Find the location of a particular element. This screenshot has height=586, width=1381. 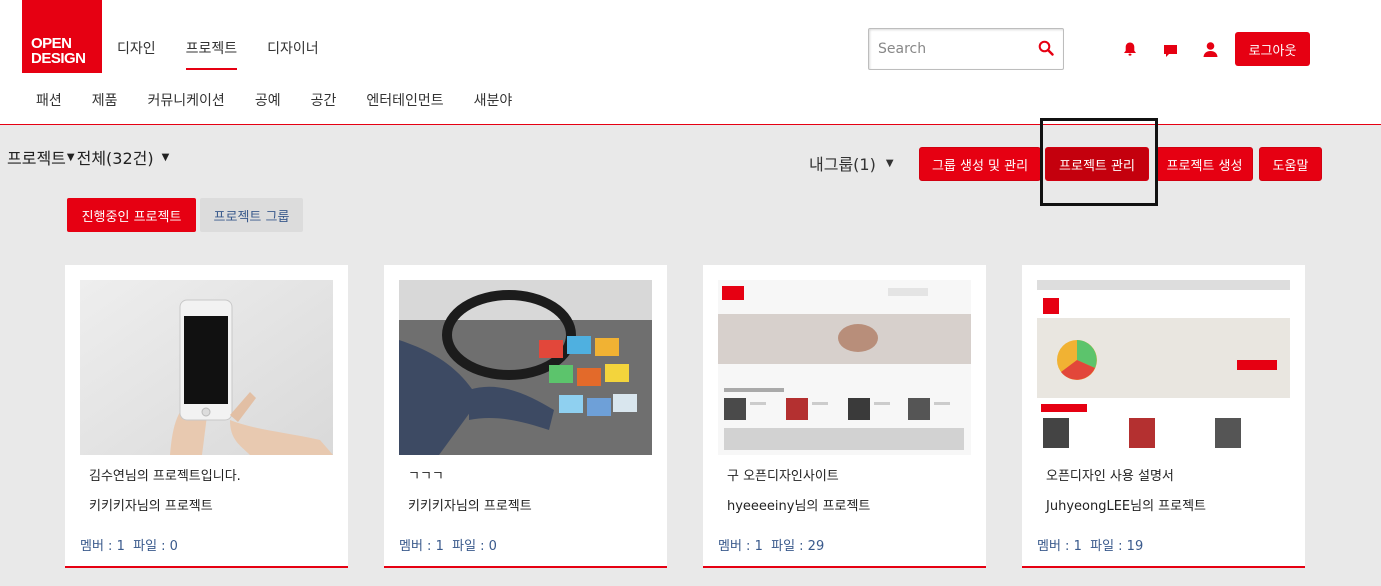

help-button: 도움말 is located at coordinates (1290, 164).